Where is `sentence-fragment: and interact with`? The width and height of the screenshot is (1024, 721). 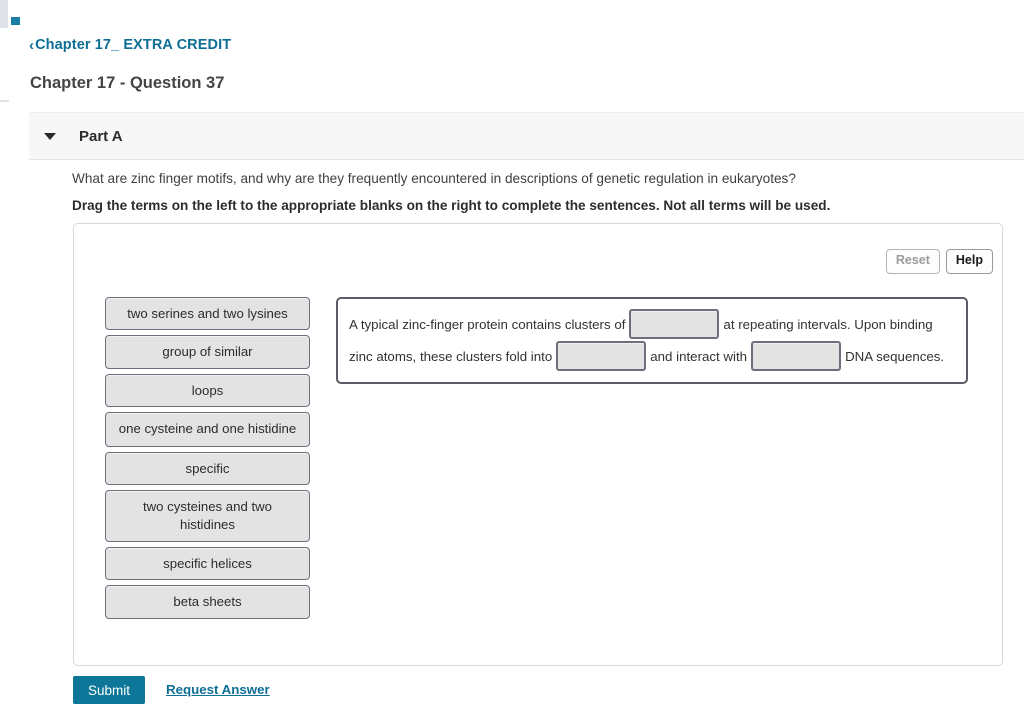
sentence-fragment: and interact with is located at coordinates (699, 356).